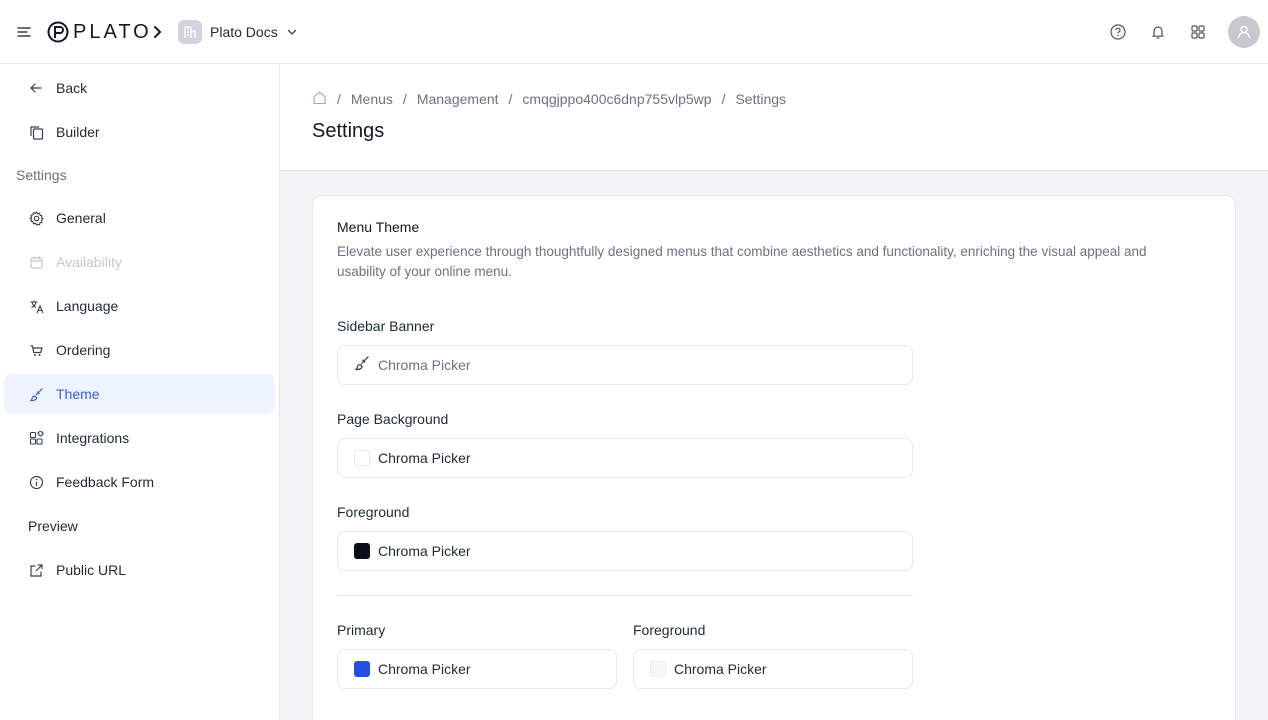 The width and height of the screenshot is (1268, 720). Describe the element at coordinates (112, 31) in the screenshot. I see `logo-text: PLATO` at that location.